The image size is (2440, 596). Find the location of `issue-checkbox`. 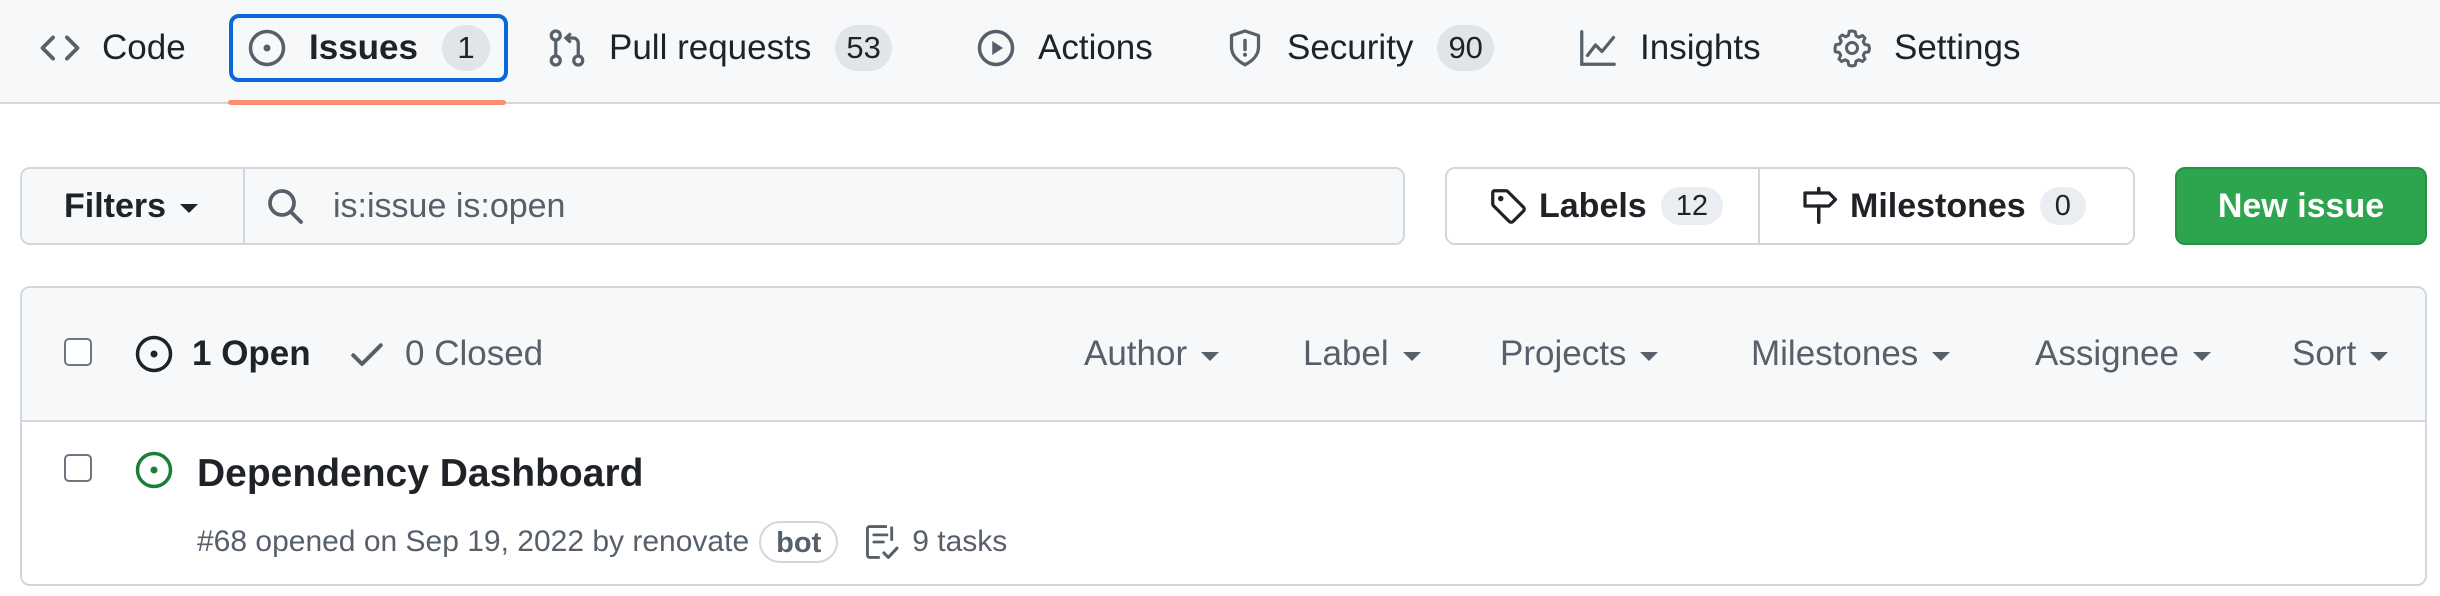

issue-checkbox is located at coordinates (78, 468).